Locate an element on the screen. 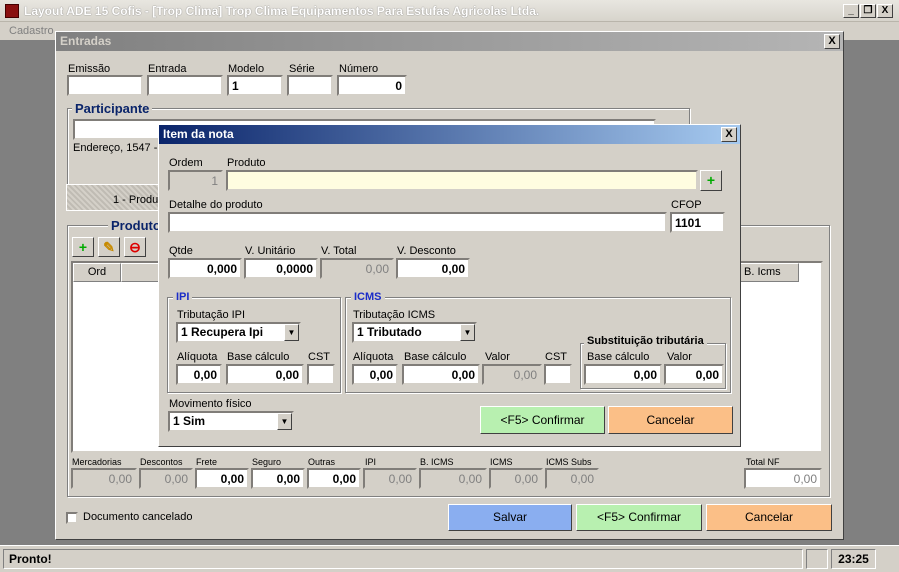 This screenshot has height=572, width=899. grid-header-ord: Ord is located at coordinates (97, 272).